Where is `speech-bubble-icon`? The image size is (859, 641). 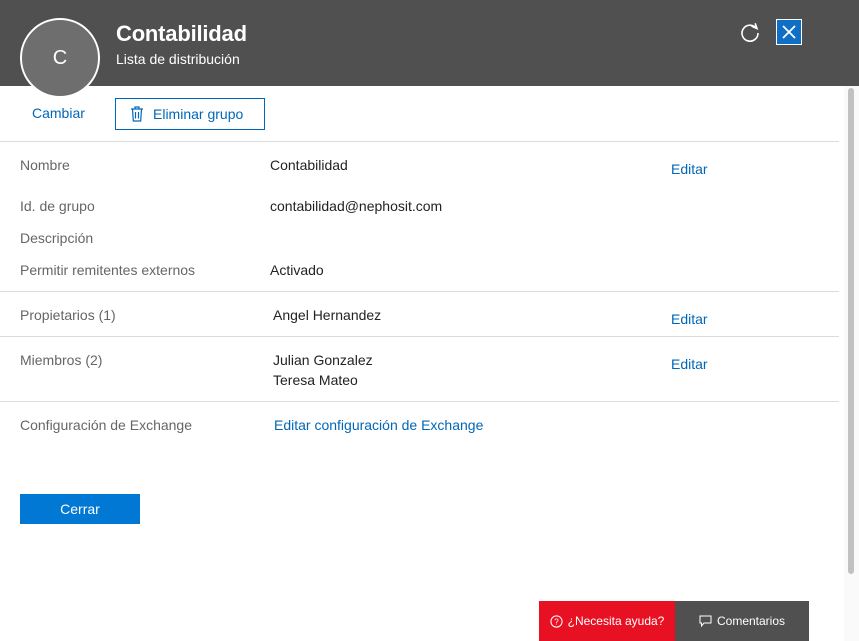
speech-bubble-icon is located at coordinates (705, 621).